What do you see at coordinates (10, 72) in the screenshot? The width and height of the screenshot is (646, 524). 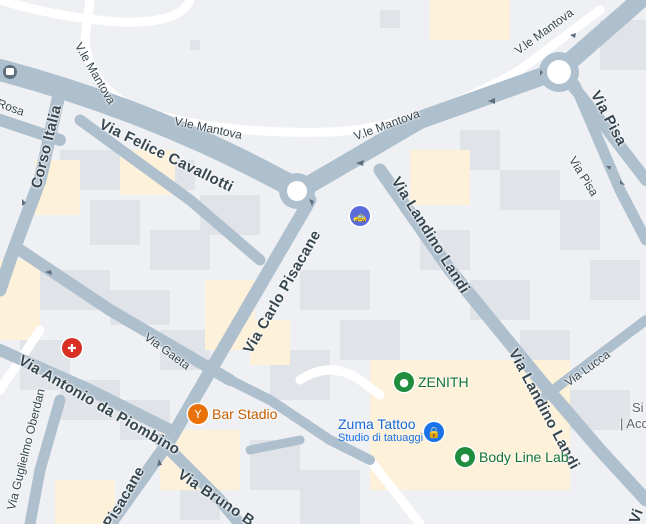 I see `transit-marker` at bounding box center [10, 72].